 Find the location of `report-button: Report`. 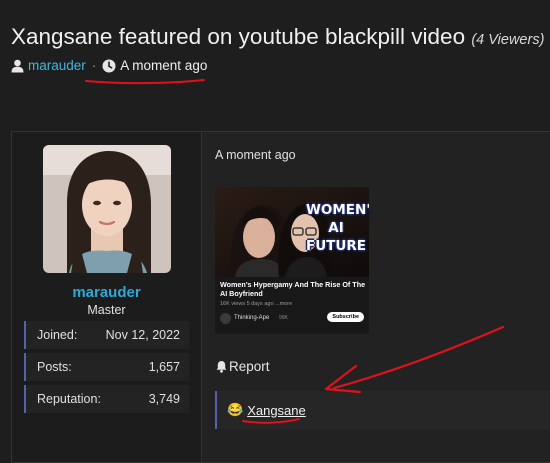

report-button: Report is located at coordinates (242, 366).